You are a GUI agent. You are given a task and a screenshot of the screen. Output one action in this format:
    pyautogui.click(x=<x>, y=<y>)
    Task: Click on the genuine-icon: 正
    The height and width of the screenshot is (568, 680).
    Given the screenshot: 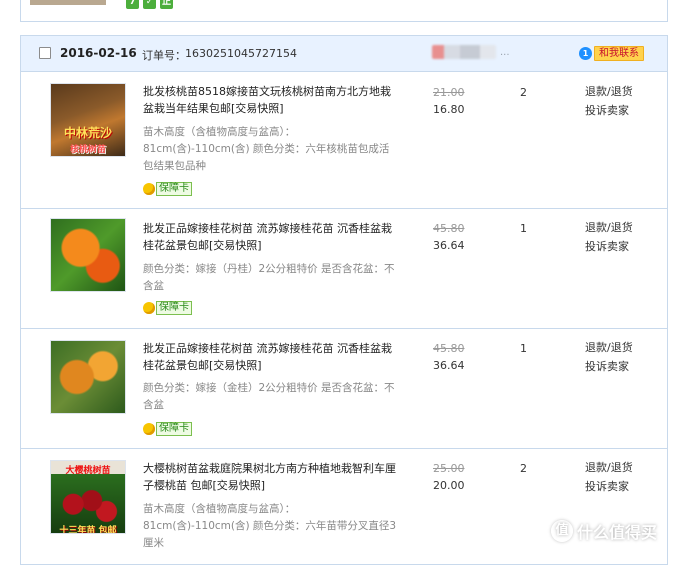 What is the action you would take?
    pyautogui.click(x=166, y=4)
    